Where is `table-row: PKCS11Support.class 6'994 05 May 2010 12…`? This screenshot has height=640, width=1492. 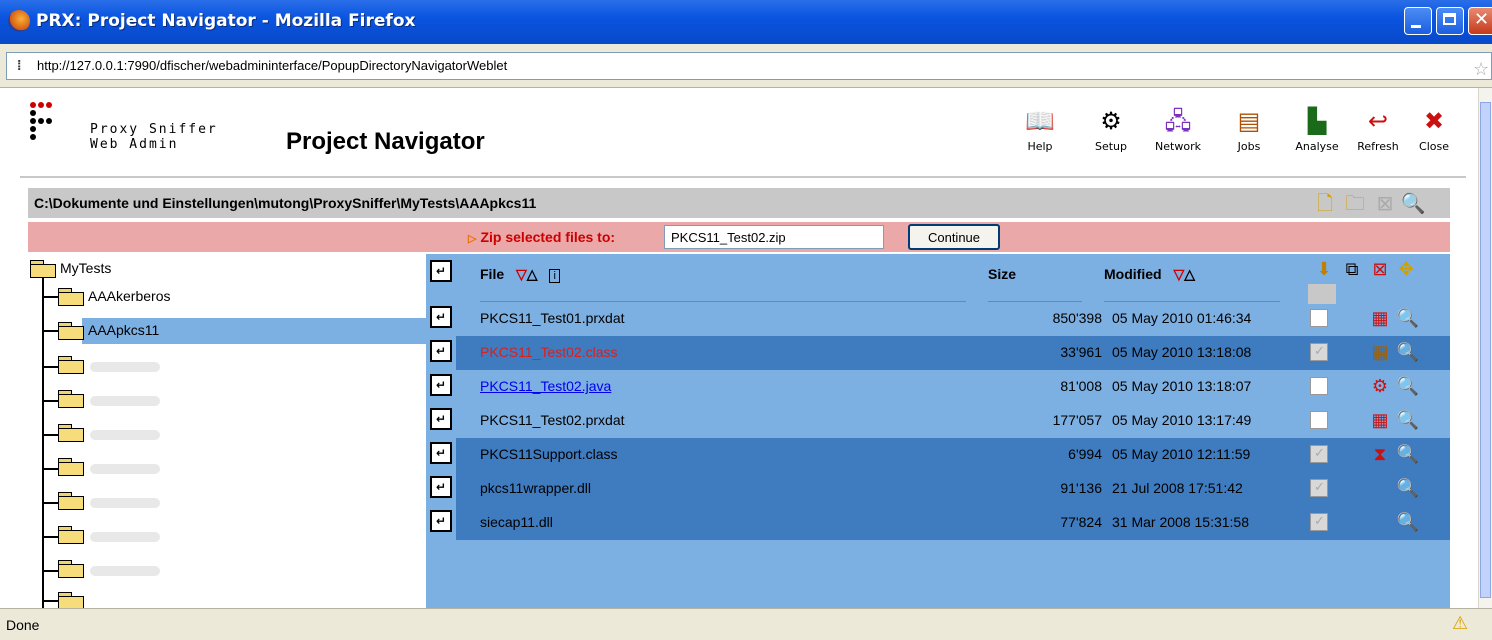
table-row: PKCS11Support.class 6'994 05 May 2010 12… is located at coordinates (953, 455).